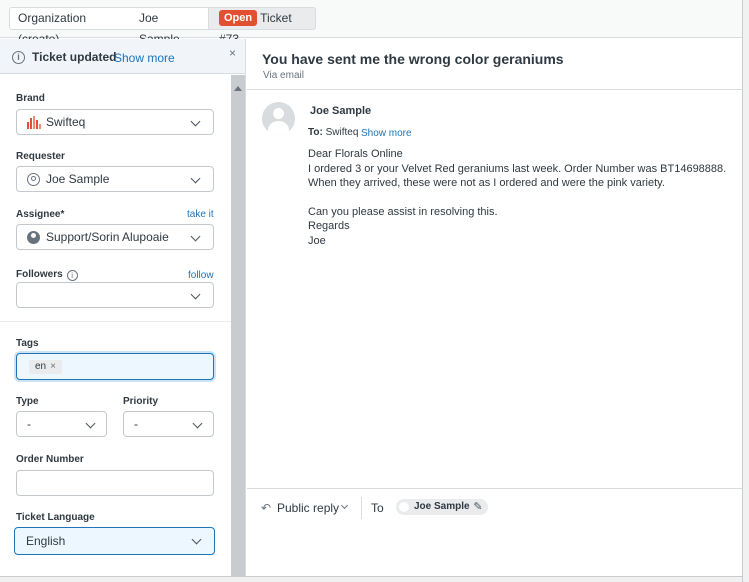 The height and width of the screenshot is (582, 749). What do you see at coordinates (266, 508) in the screenshot?
I see `reply-arrow-icon: ↶` at bounding box center [266, 508].